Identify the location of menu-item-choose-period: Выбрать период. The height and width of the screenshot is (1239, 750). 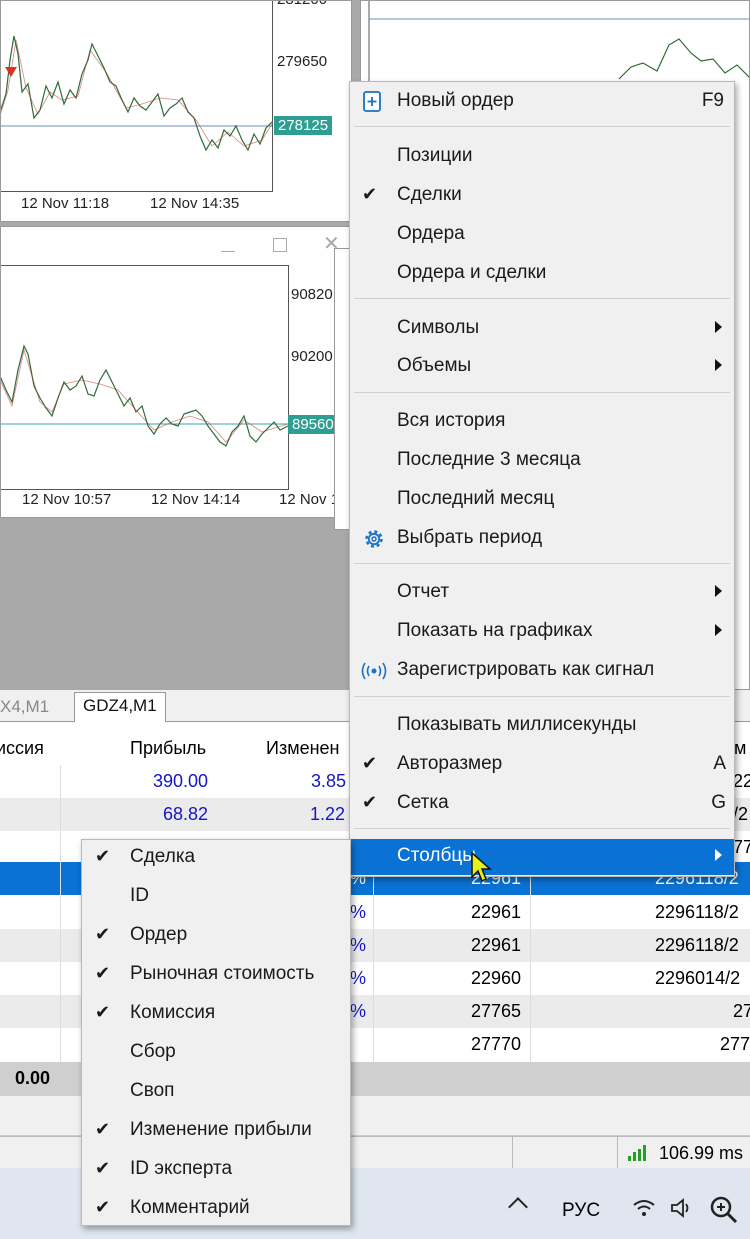
(542, 539).